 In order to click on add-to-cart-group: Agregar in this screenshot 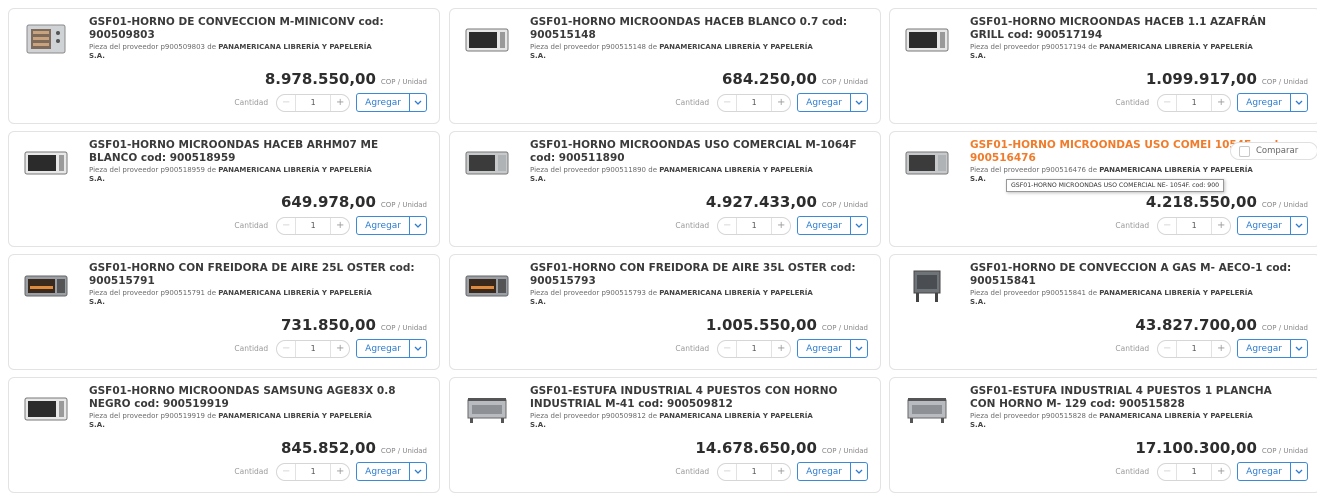, I will do `click(1272, 102)`.